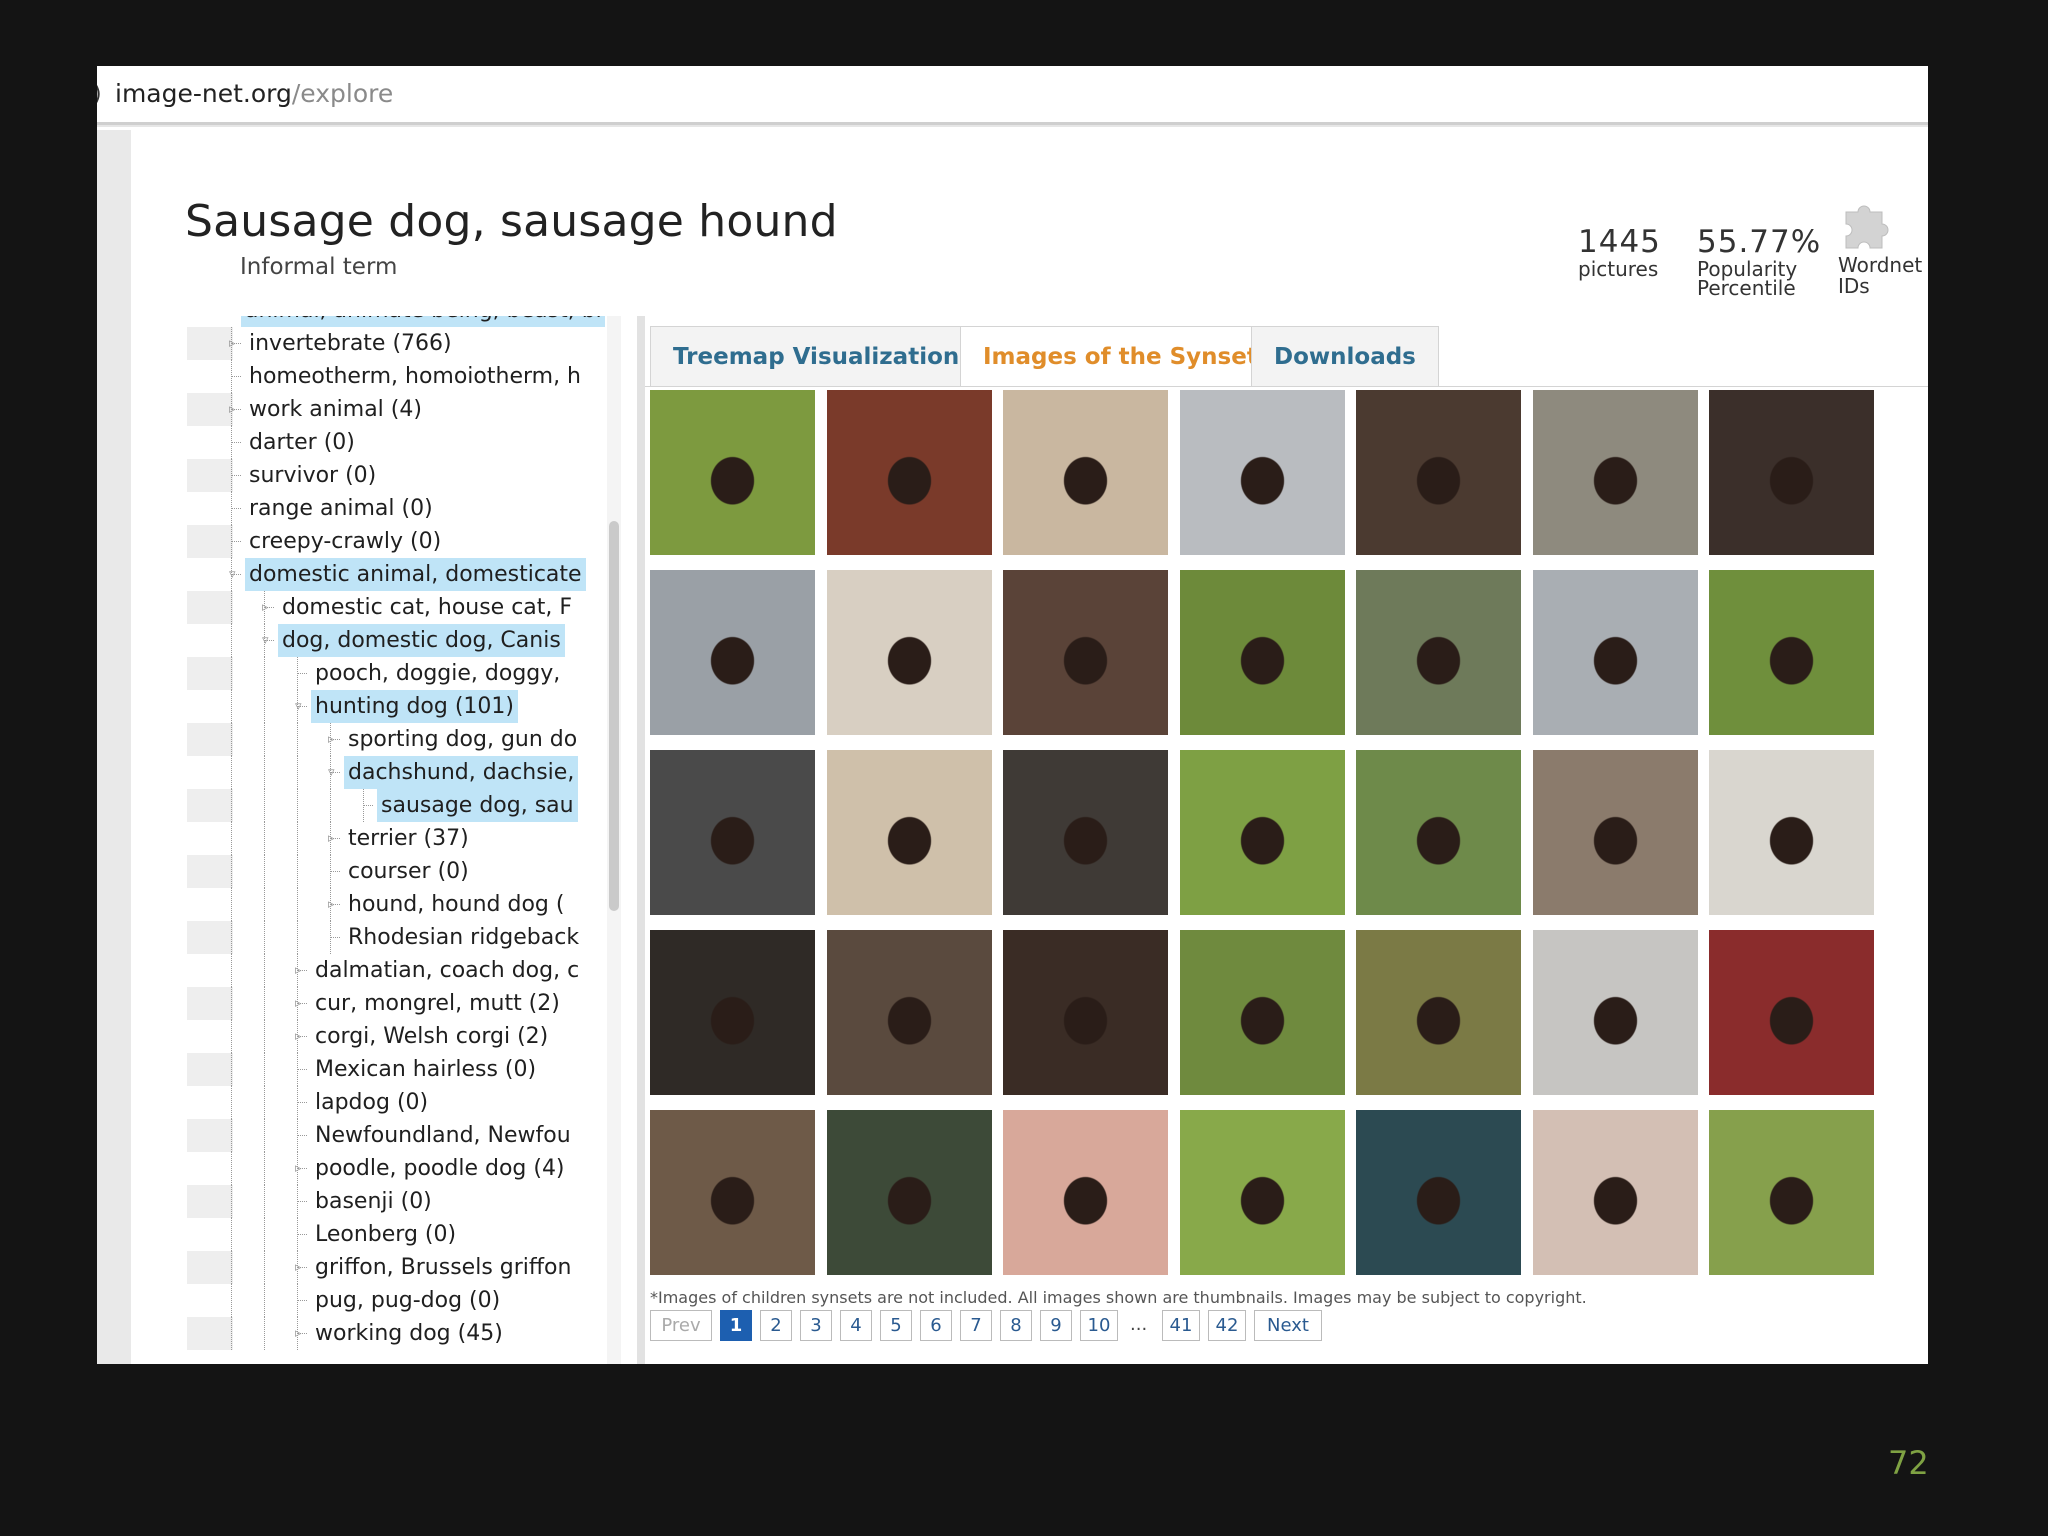 The image size is (2048, 1536). I want to click on address-bar: ) image-net.org/explore, so click(1012, 95).